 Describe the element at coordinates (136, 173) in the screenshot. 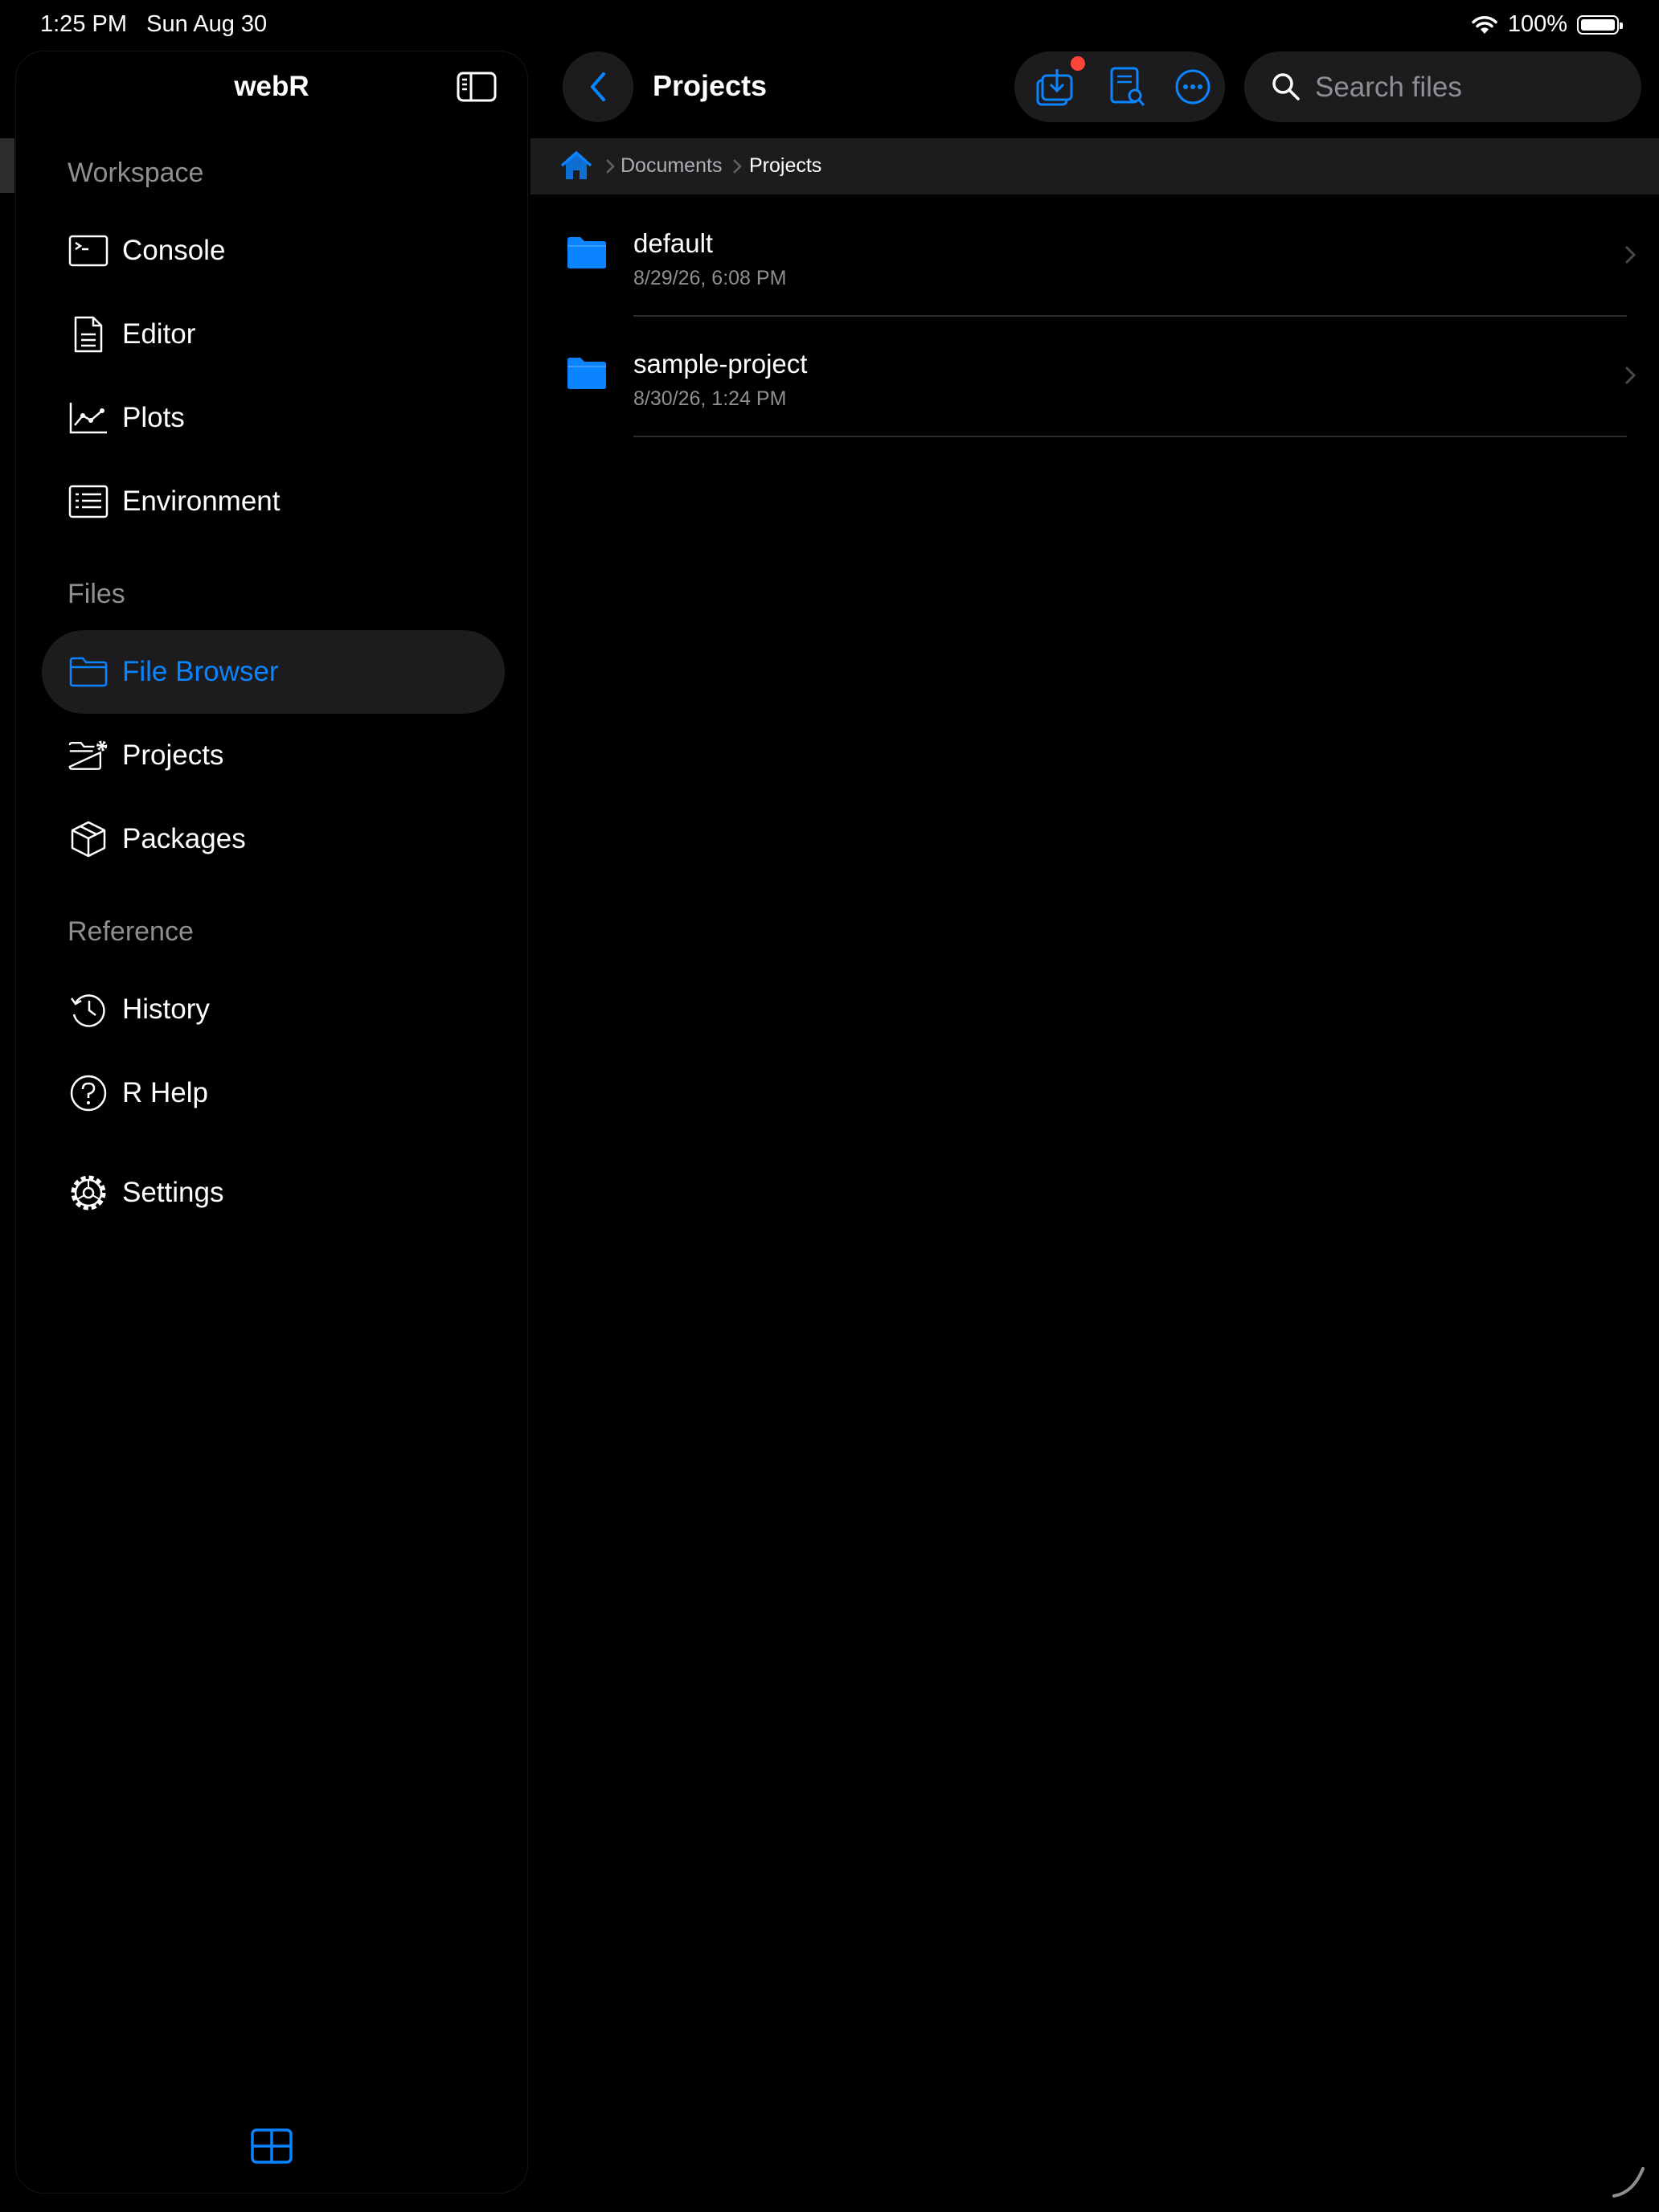

I see `section-label-workspace: Workspace` at that location.